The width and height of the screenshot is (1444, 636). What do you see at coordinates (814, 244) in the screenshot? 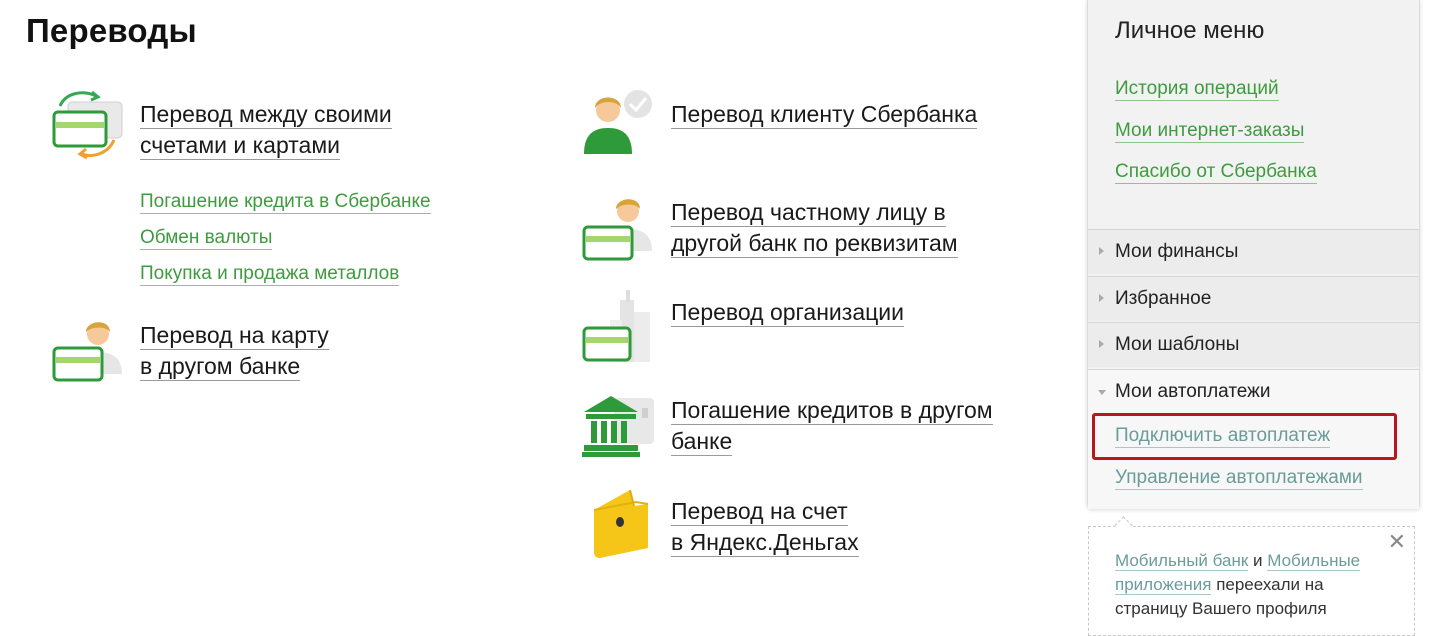
I see `transfer-private-line2: другой банк по реквизитам` at bounding box center [814, 244].